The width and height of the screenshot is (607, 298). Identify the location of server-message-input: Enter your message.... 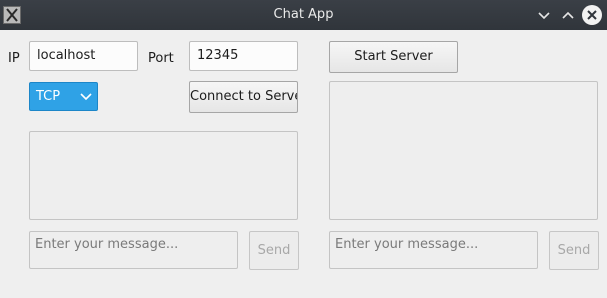
(433, 250).